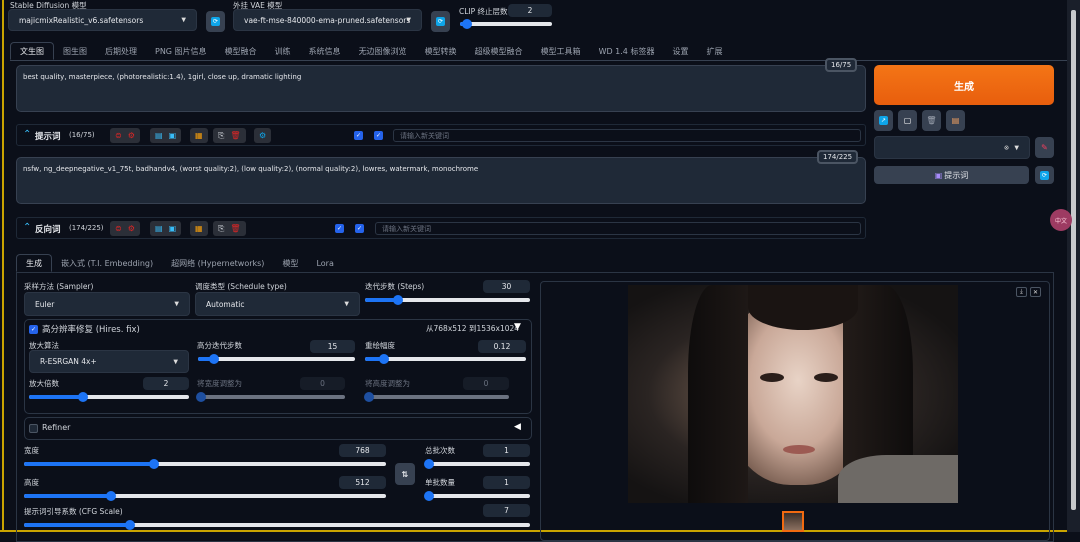 This screenshot has width=1080, height=542. Describe the element at coordinates (486, 383) in the screenshot. I see `resize-height-input: 0` at that location.